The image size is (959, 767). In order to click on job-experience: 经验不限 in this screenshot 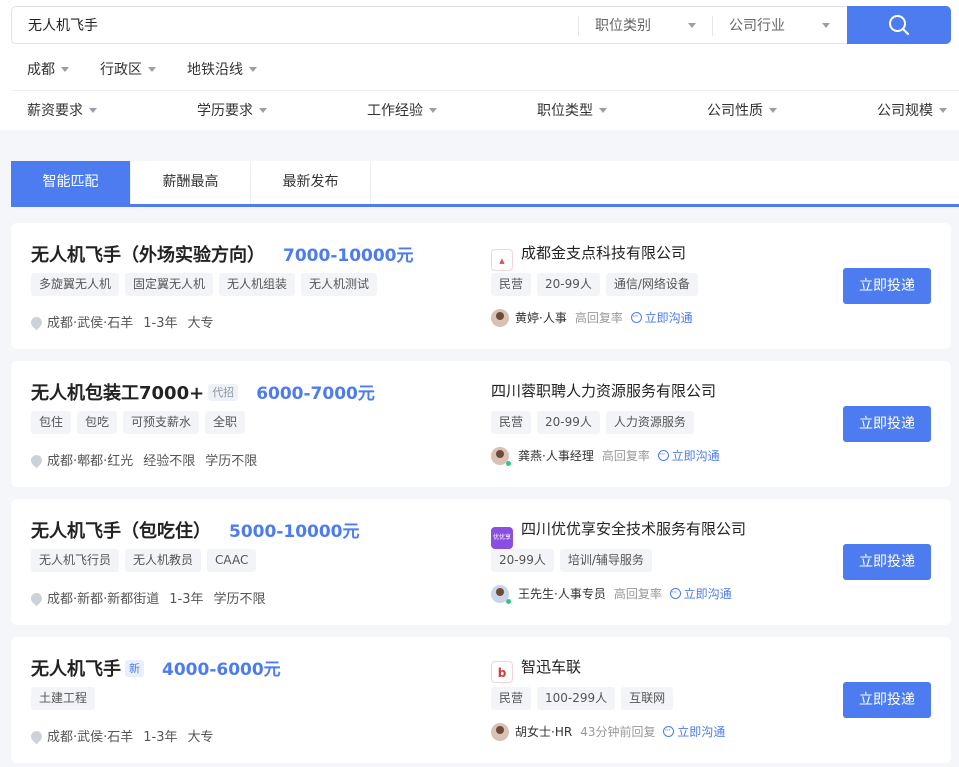, I will do `click(169, 461)`.